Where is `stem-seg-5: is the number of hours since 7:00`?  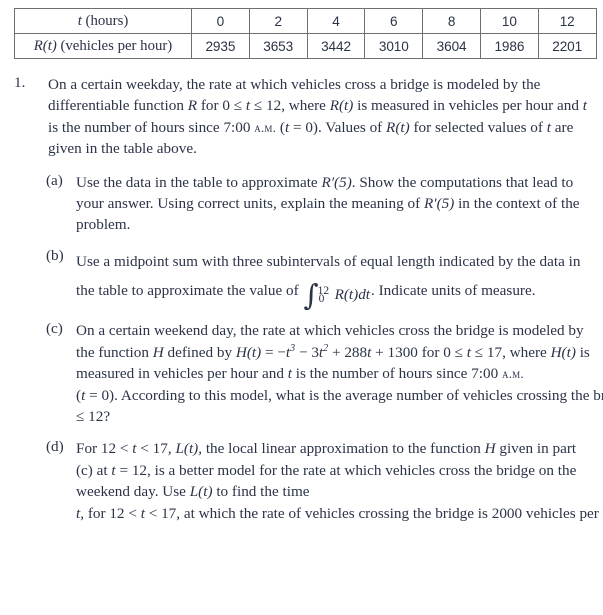
stem-seg-5: is the number of hours since 7:00 is located at coordinates (151, 127).